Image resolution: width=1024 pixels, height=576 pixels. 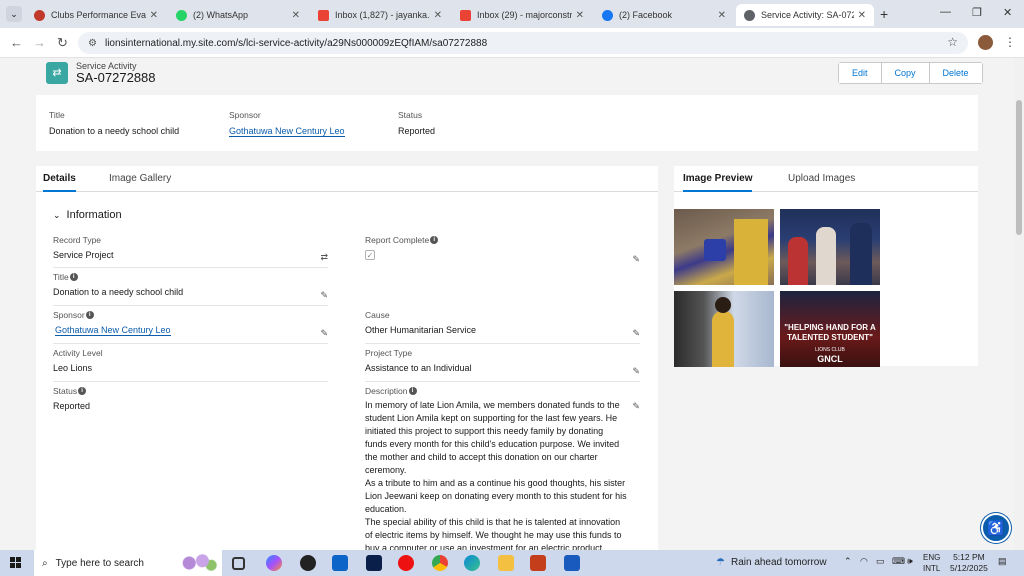 I want to click on browser-tab-service-activity: Service Activity: SA-07272 ✕, so click(x=805, y=15).